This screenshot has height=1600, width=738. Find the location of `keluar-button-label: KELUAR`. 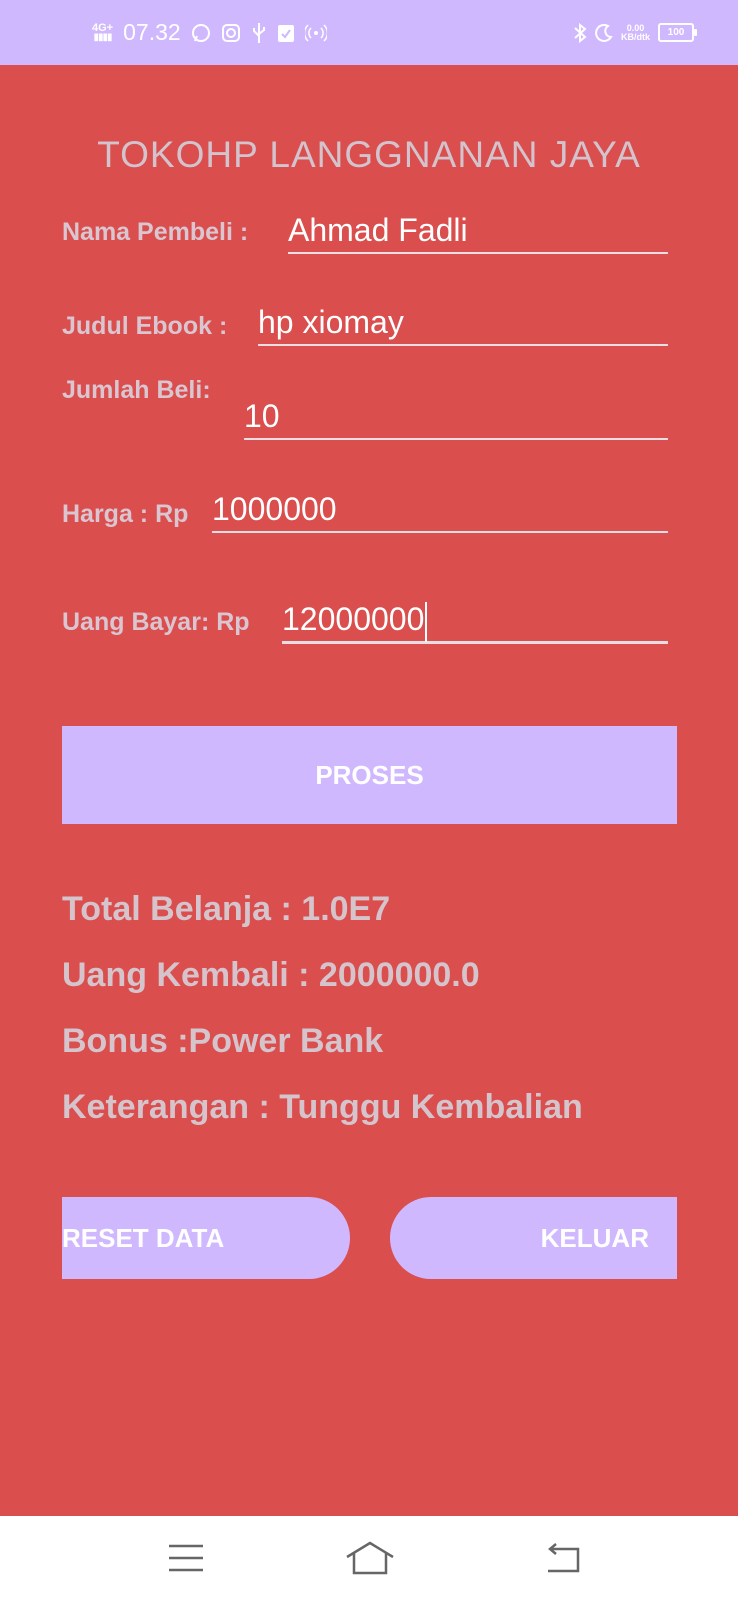

keluar-button-label: KELUAR is located at coordinates (594, 1237).